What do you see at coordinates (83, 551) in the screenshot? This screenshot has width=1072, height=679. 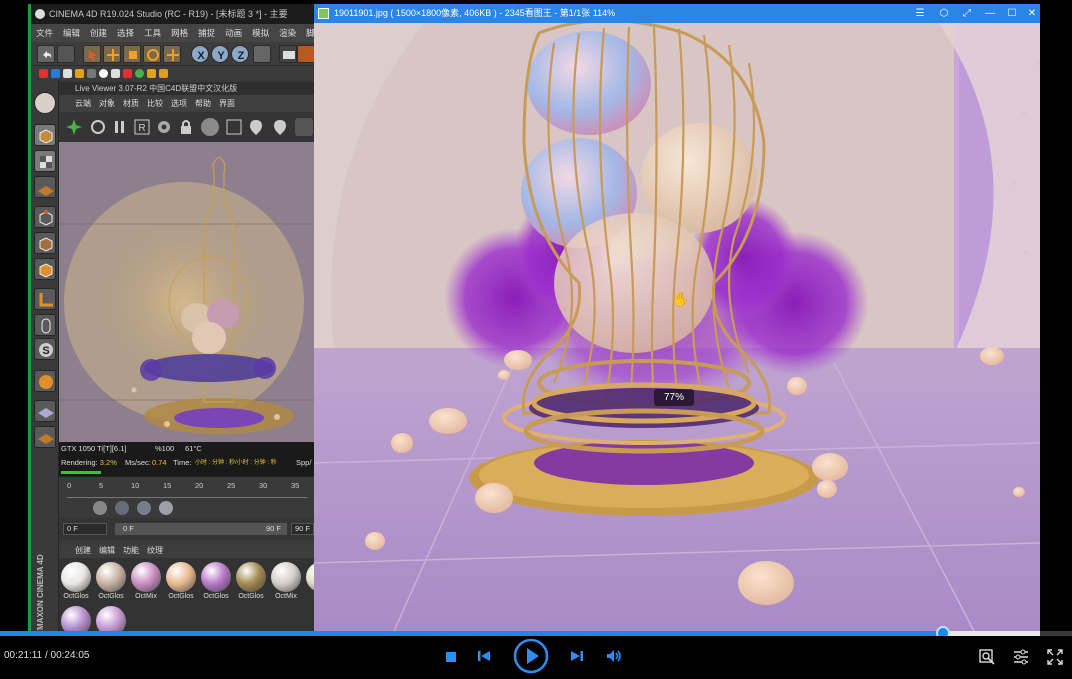 I see `material-menu-item: 创建` at bounding box center [83, 551].